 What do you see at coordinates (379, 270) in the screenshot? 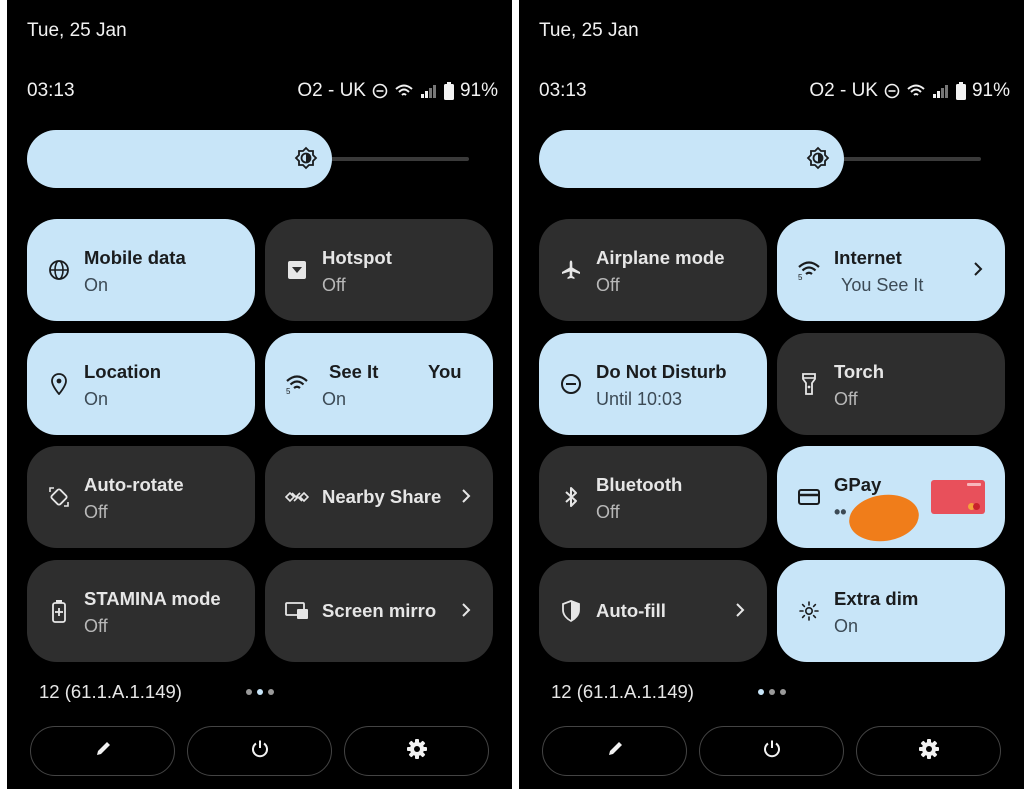
I see `tile-hotspot: Hotspot Off` at bounding box center [379, 270].